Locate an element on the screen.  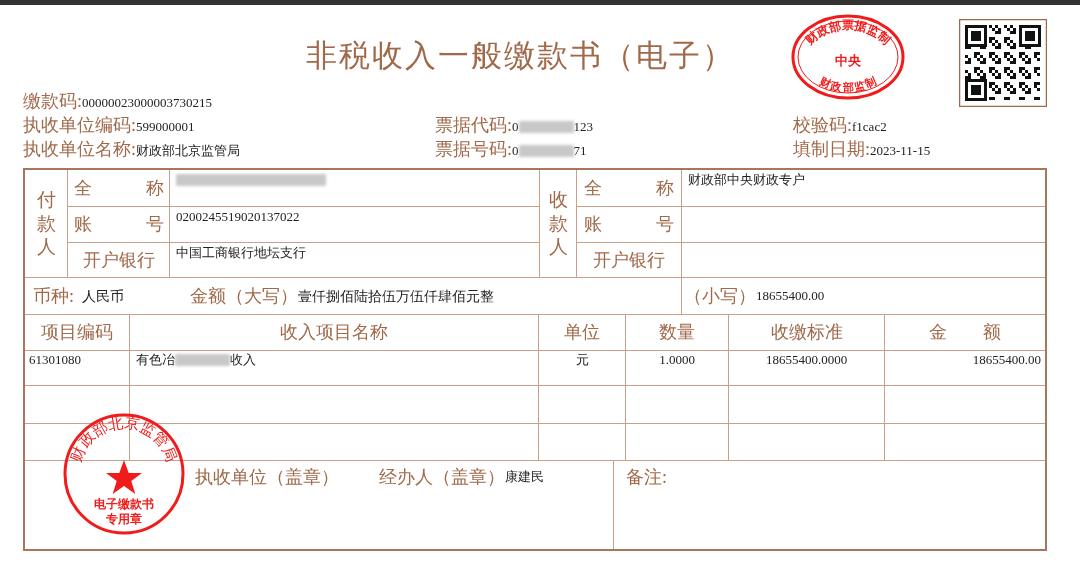
stamp-text: 中央 is located at coordinates (848, 60).